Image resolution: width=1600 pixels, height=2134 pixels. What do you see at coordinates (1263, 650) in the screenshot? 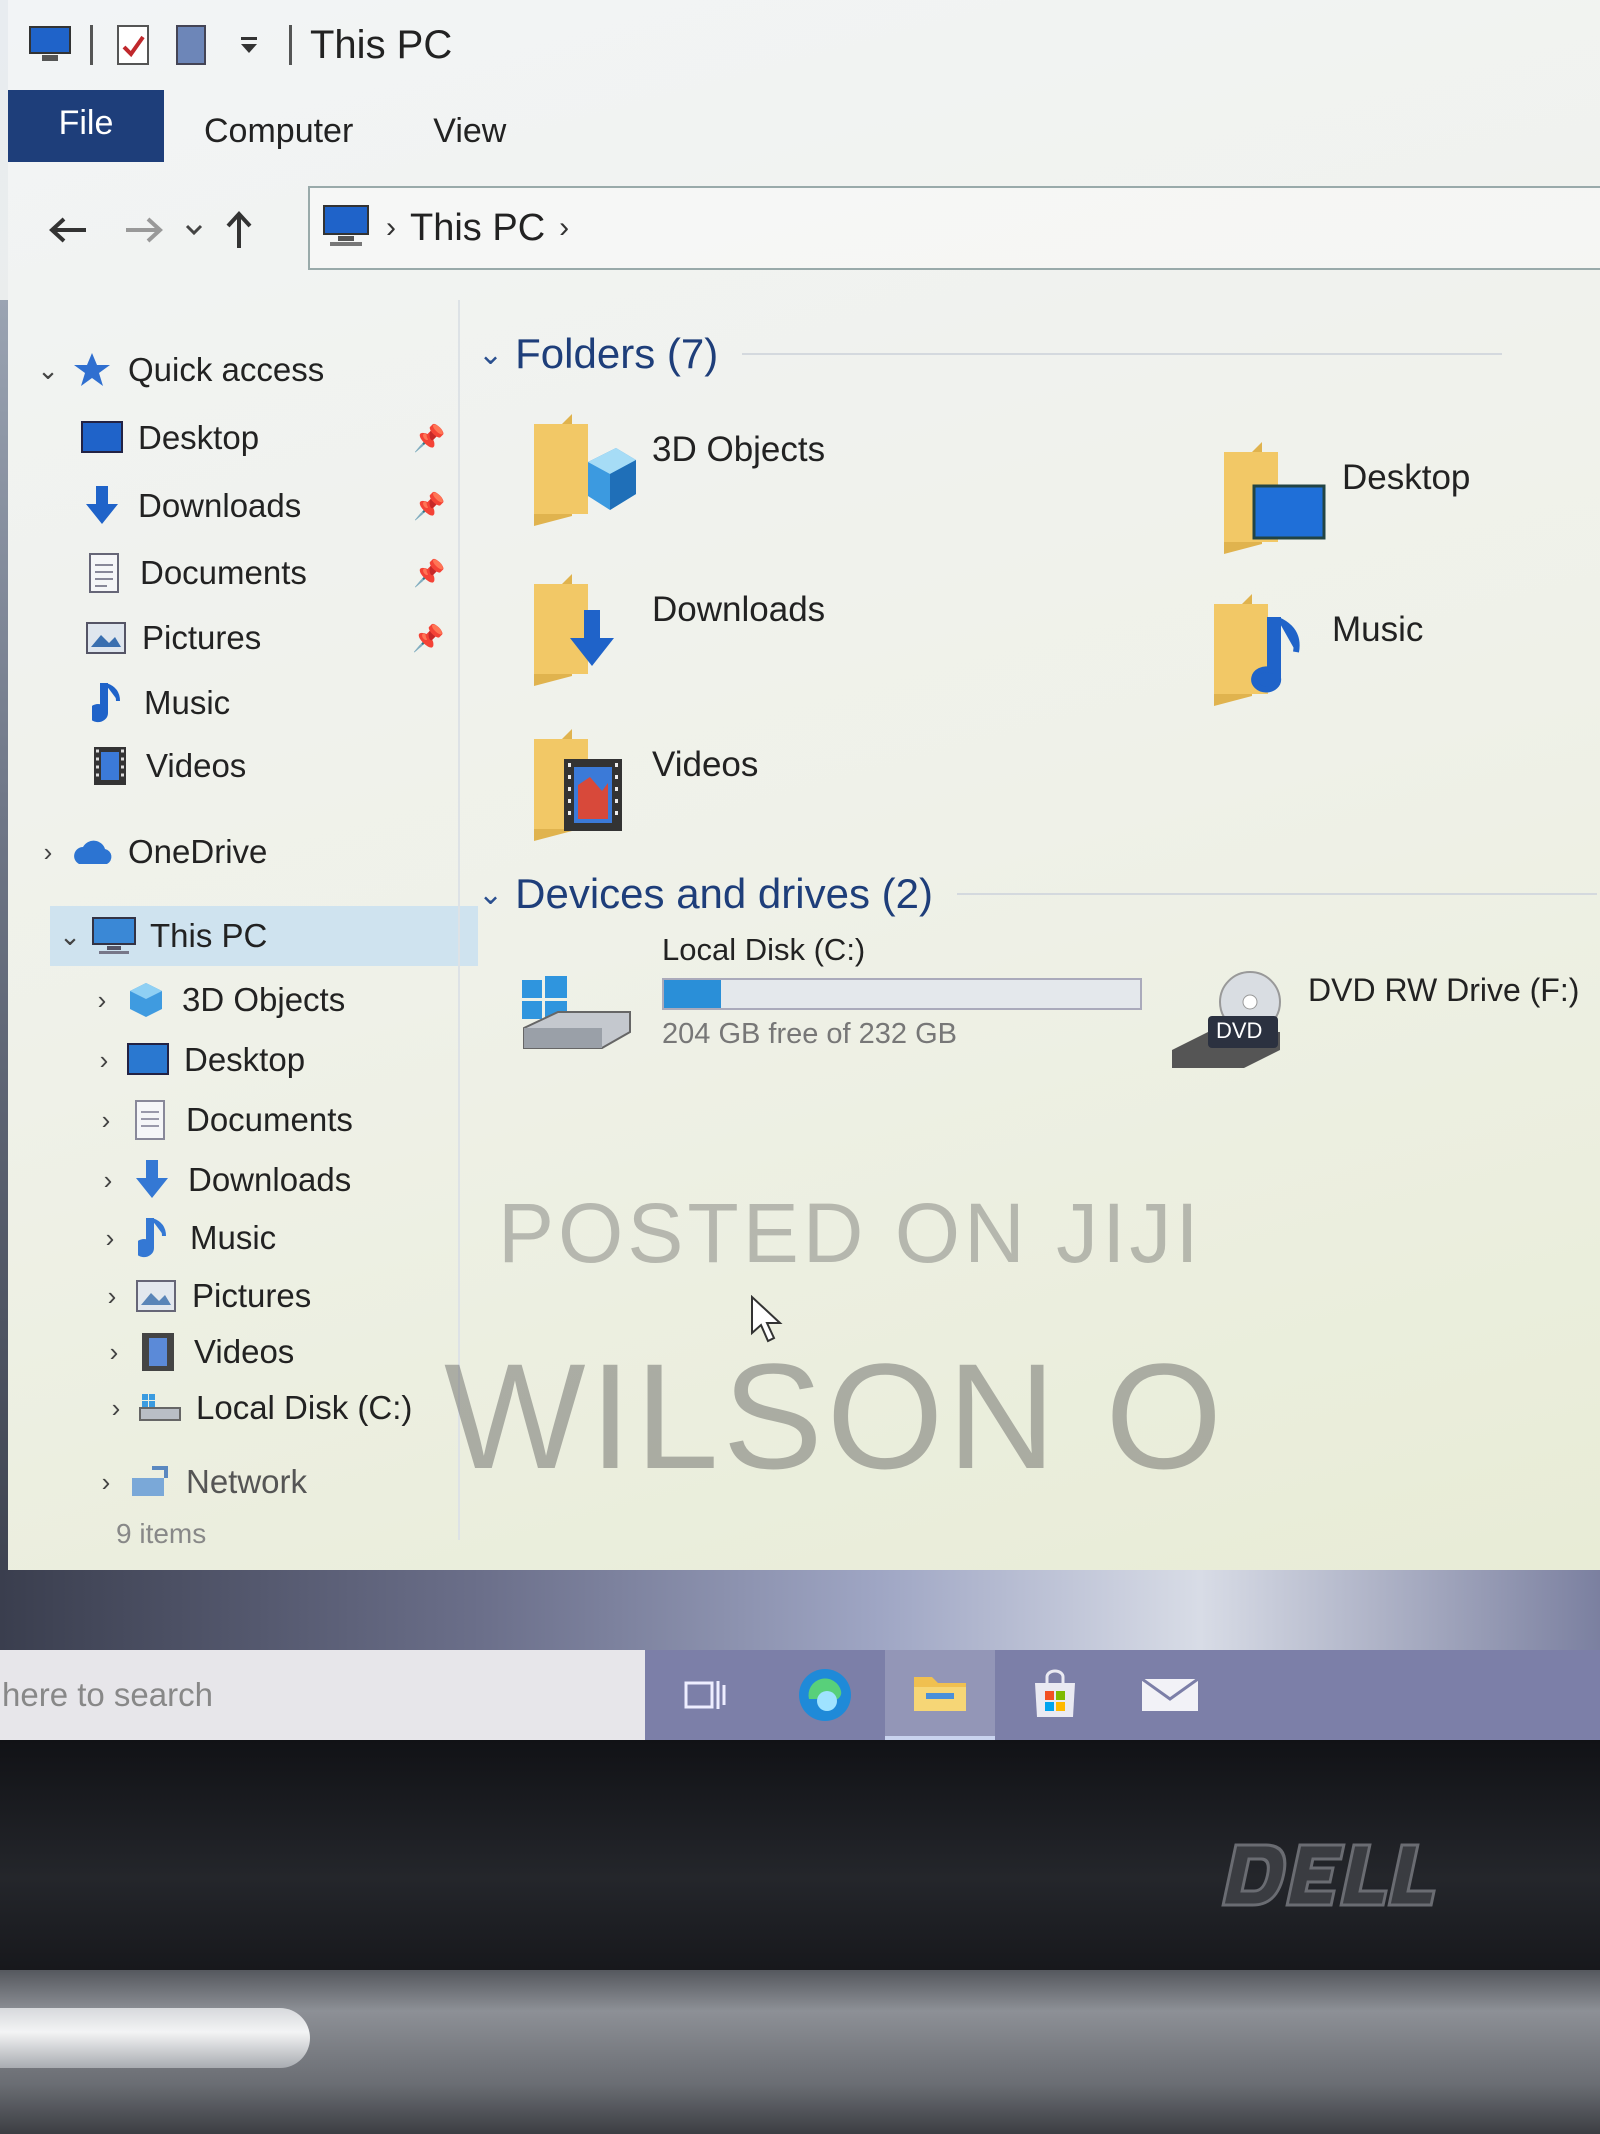
I see `music-folder-icon` at bounding box center [1263, 650].